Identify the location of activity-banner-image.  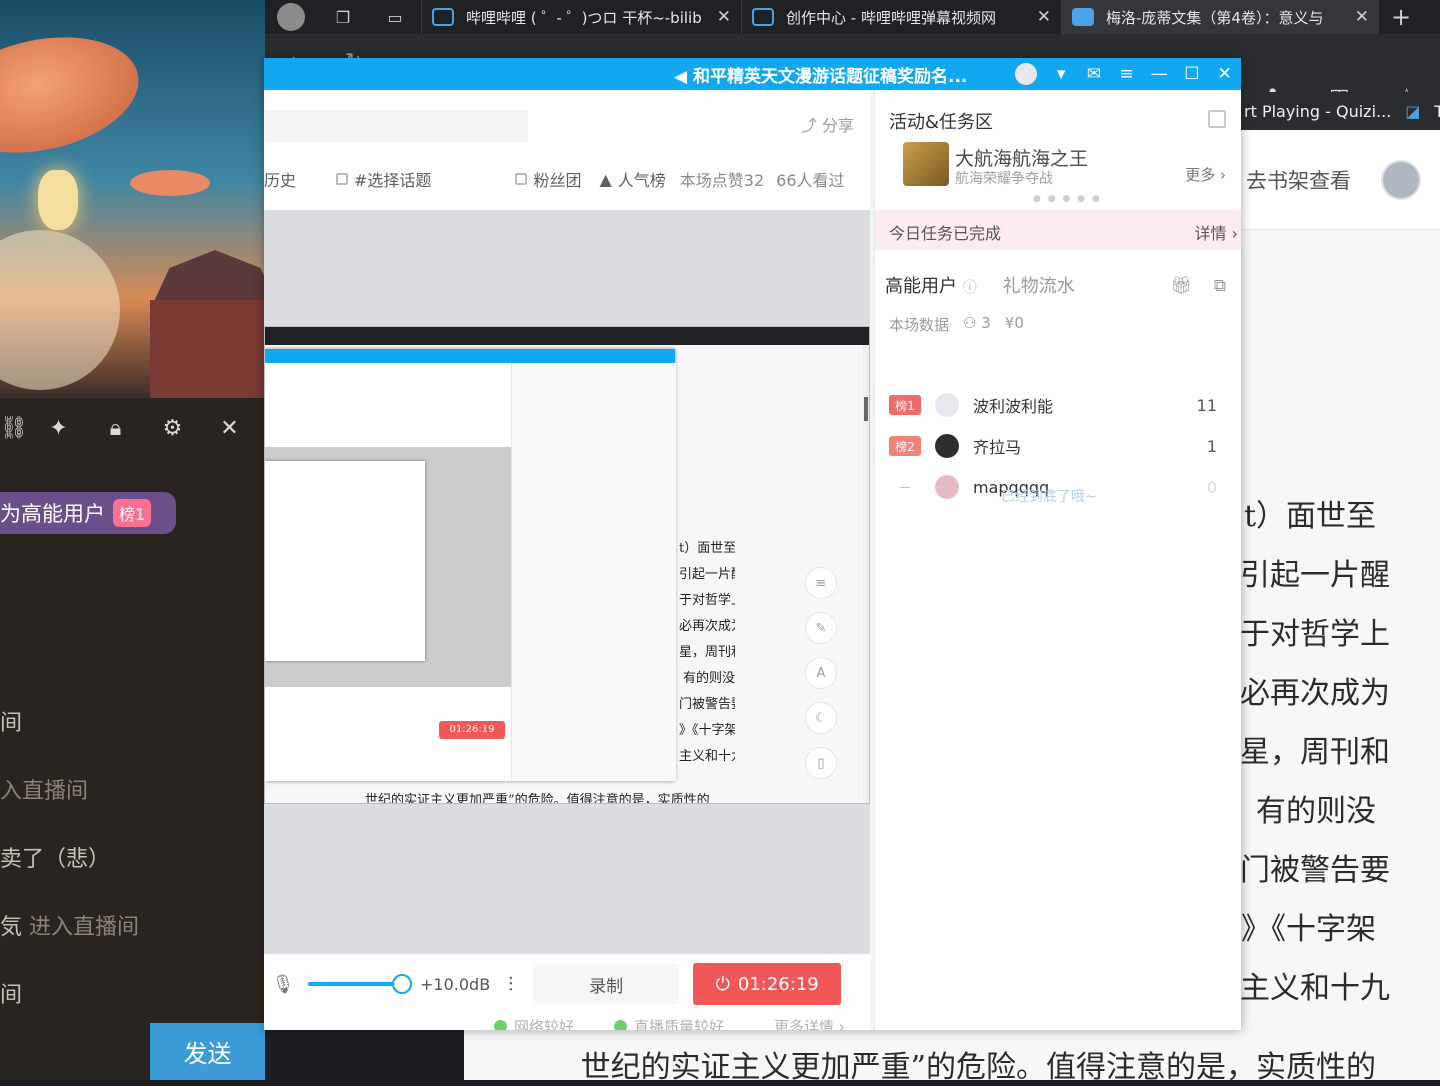
(926, 164).